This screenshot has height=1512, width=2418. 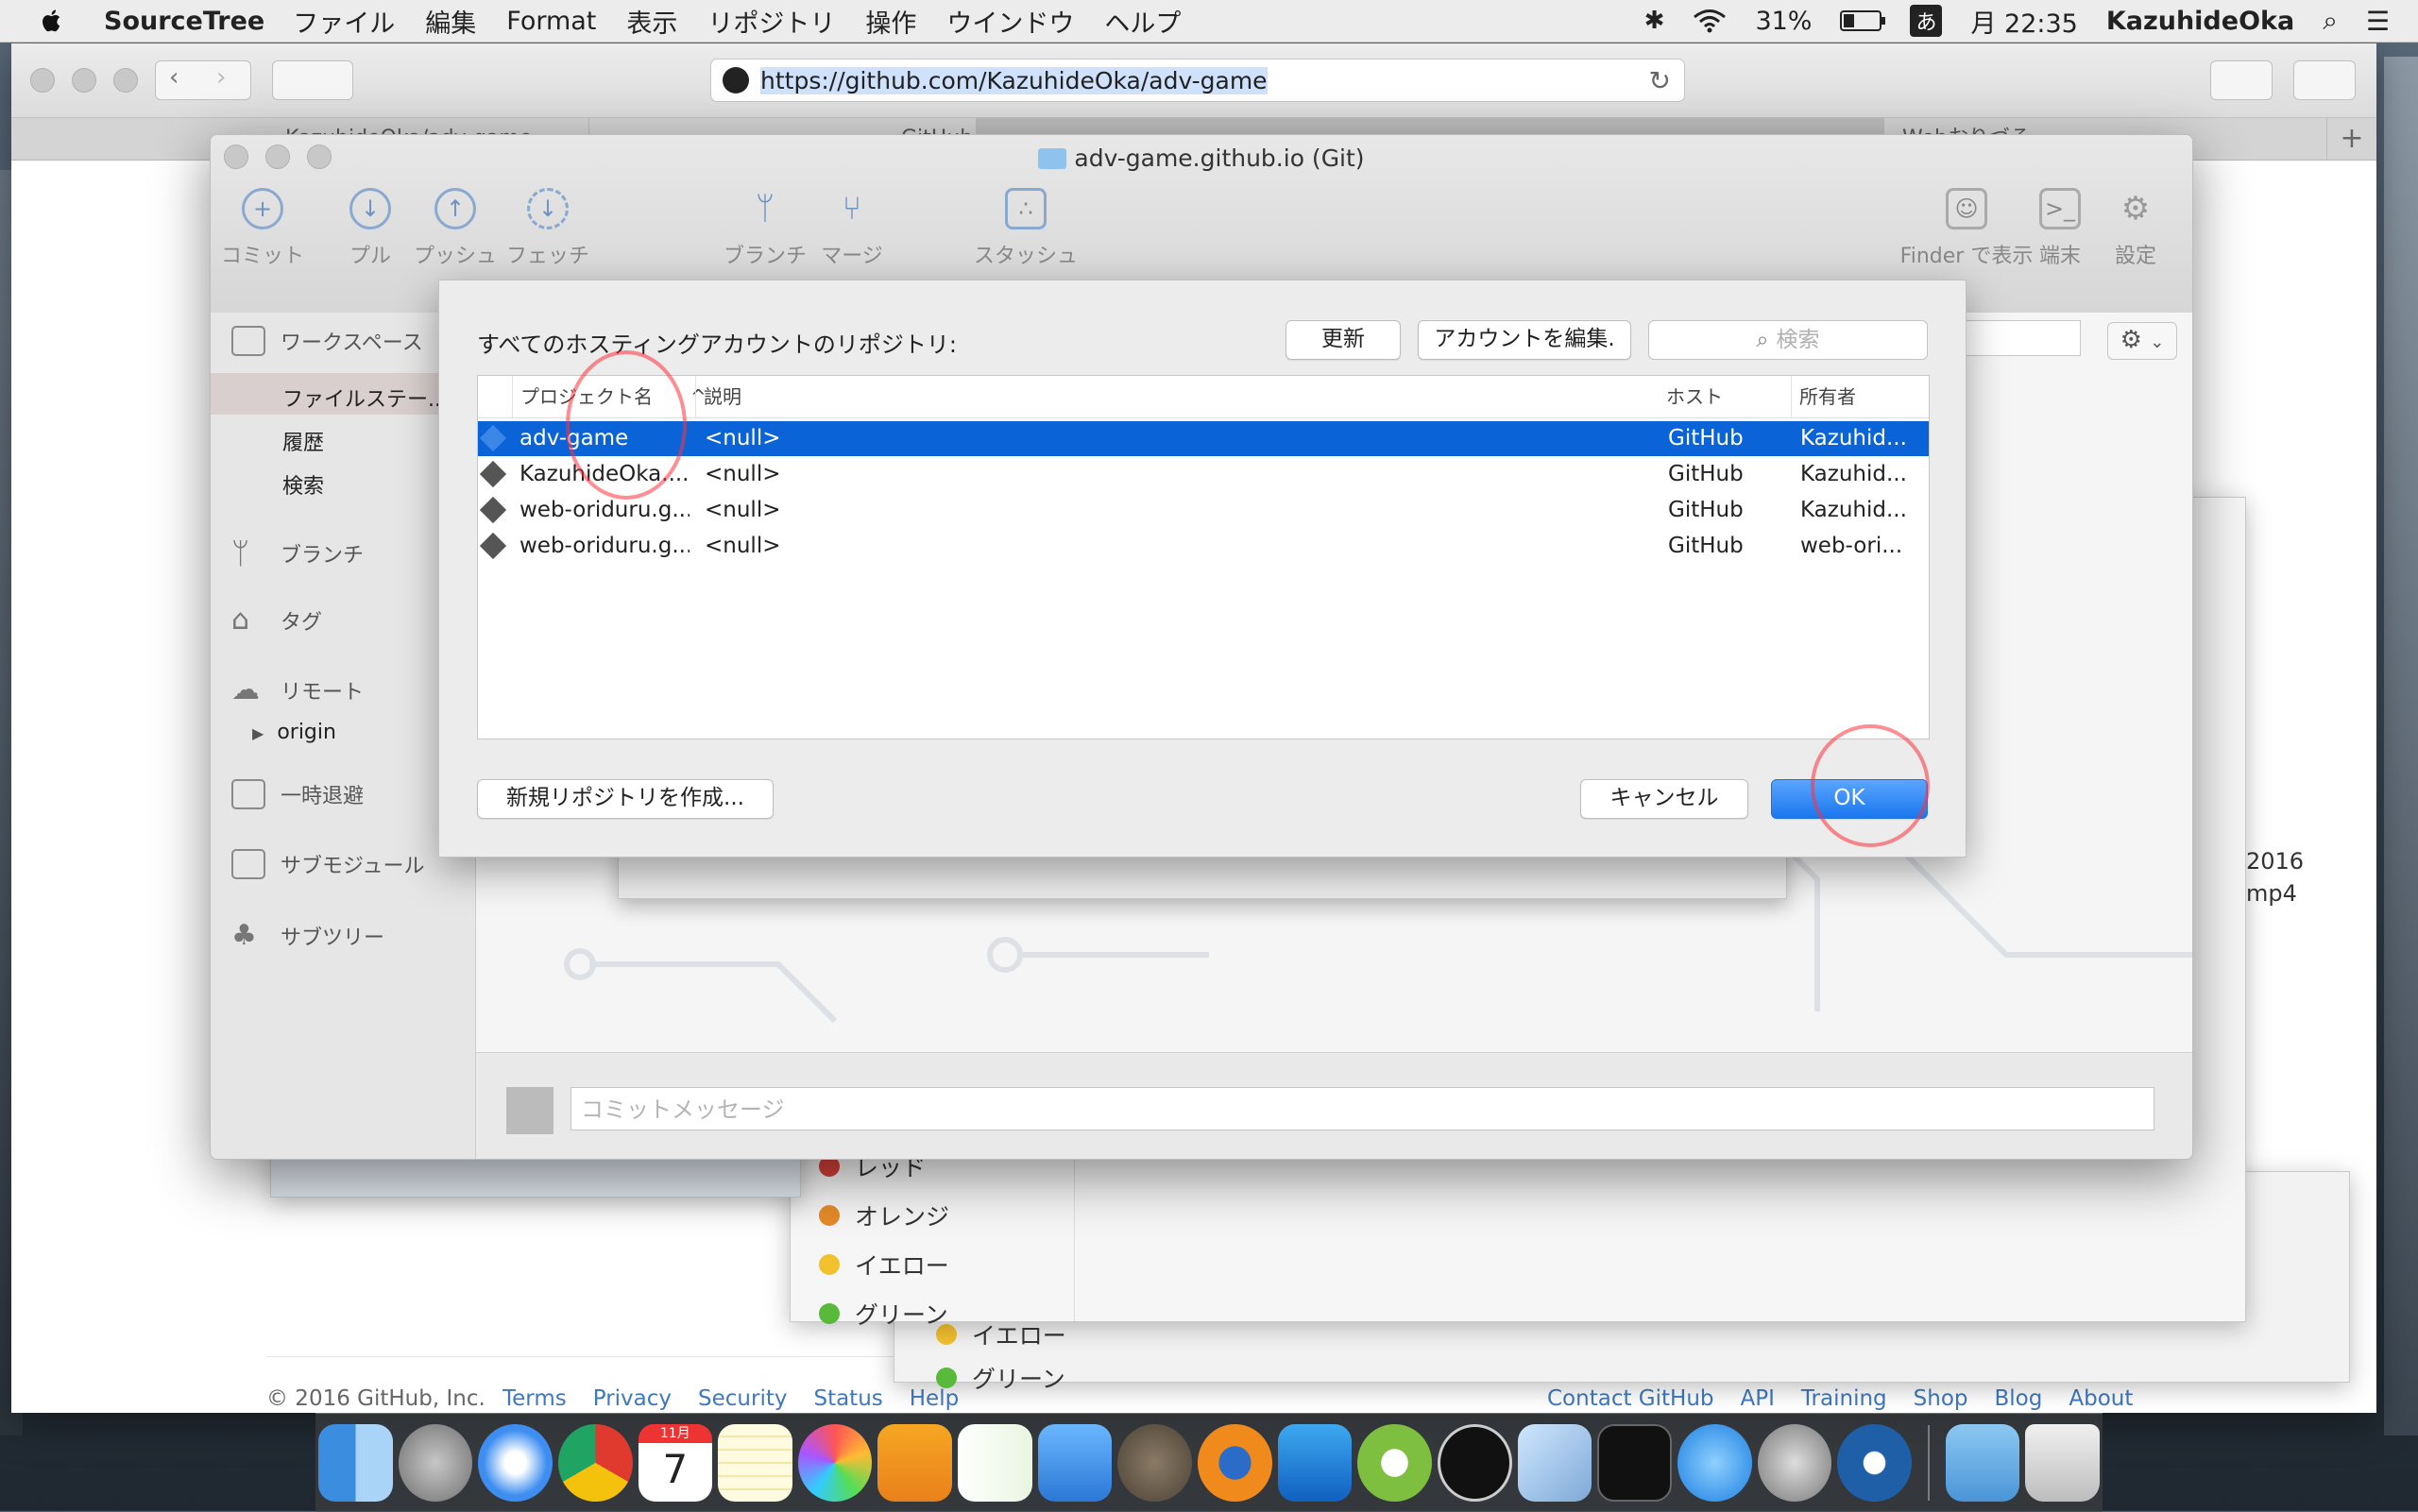 What do you see at coordinates (308, 935) in the screenshot?
I see `sidebar-item-subtrees: ♣ サブツリー` at bounding box center [308, 935].